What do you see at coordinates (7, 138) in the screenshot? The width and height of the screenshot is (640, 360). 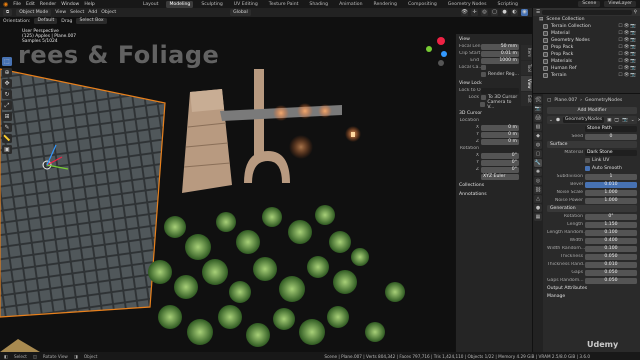 I see `measure-tool-icon: 📏` at bounding box center [7, 138].